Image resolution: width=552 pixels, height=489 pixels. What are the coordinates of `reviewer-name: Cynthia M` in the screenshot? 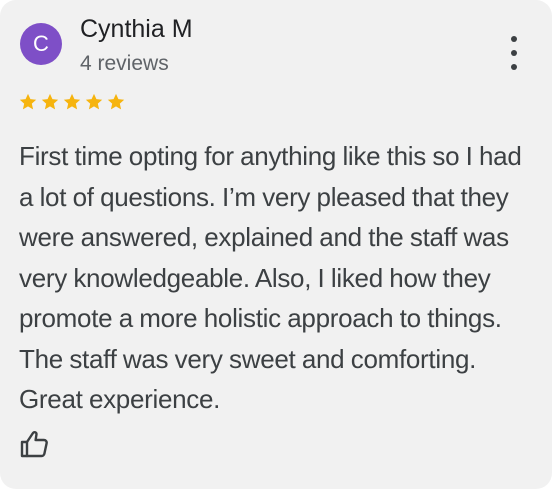 It's located at (136, 29).